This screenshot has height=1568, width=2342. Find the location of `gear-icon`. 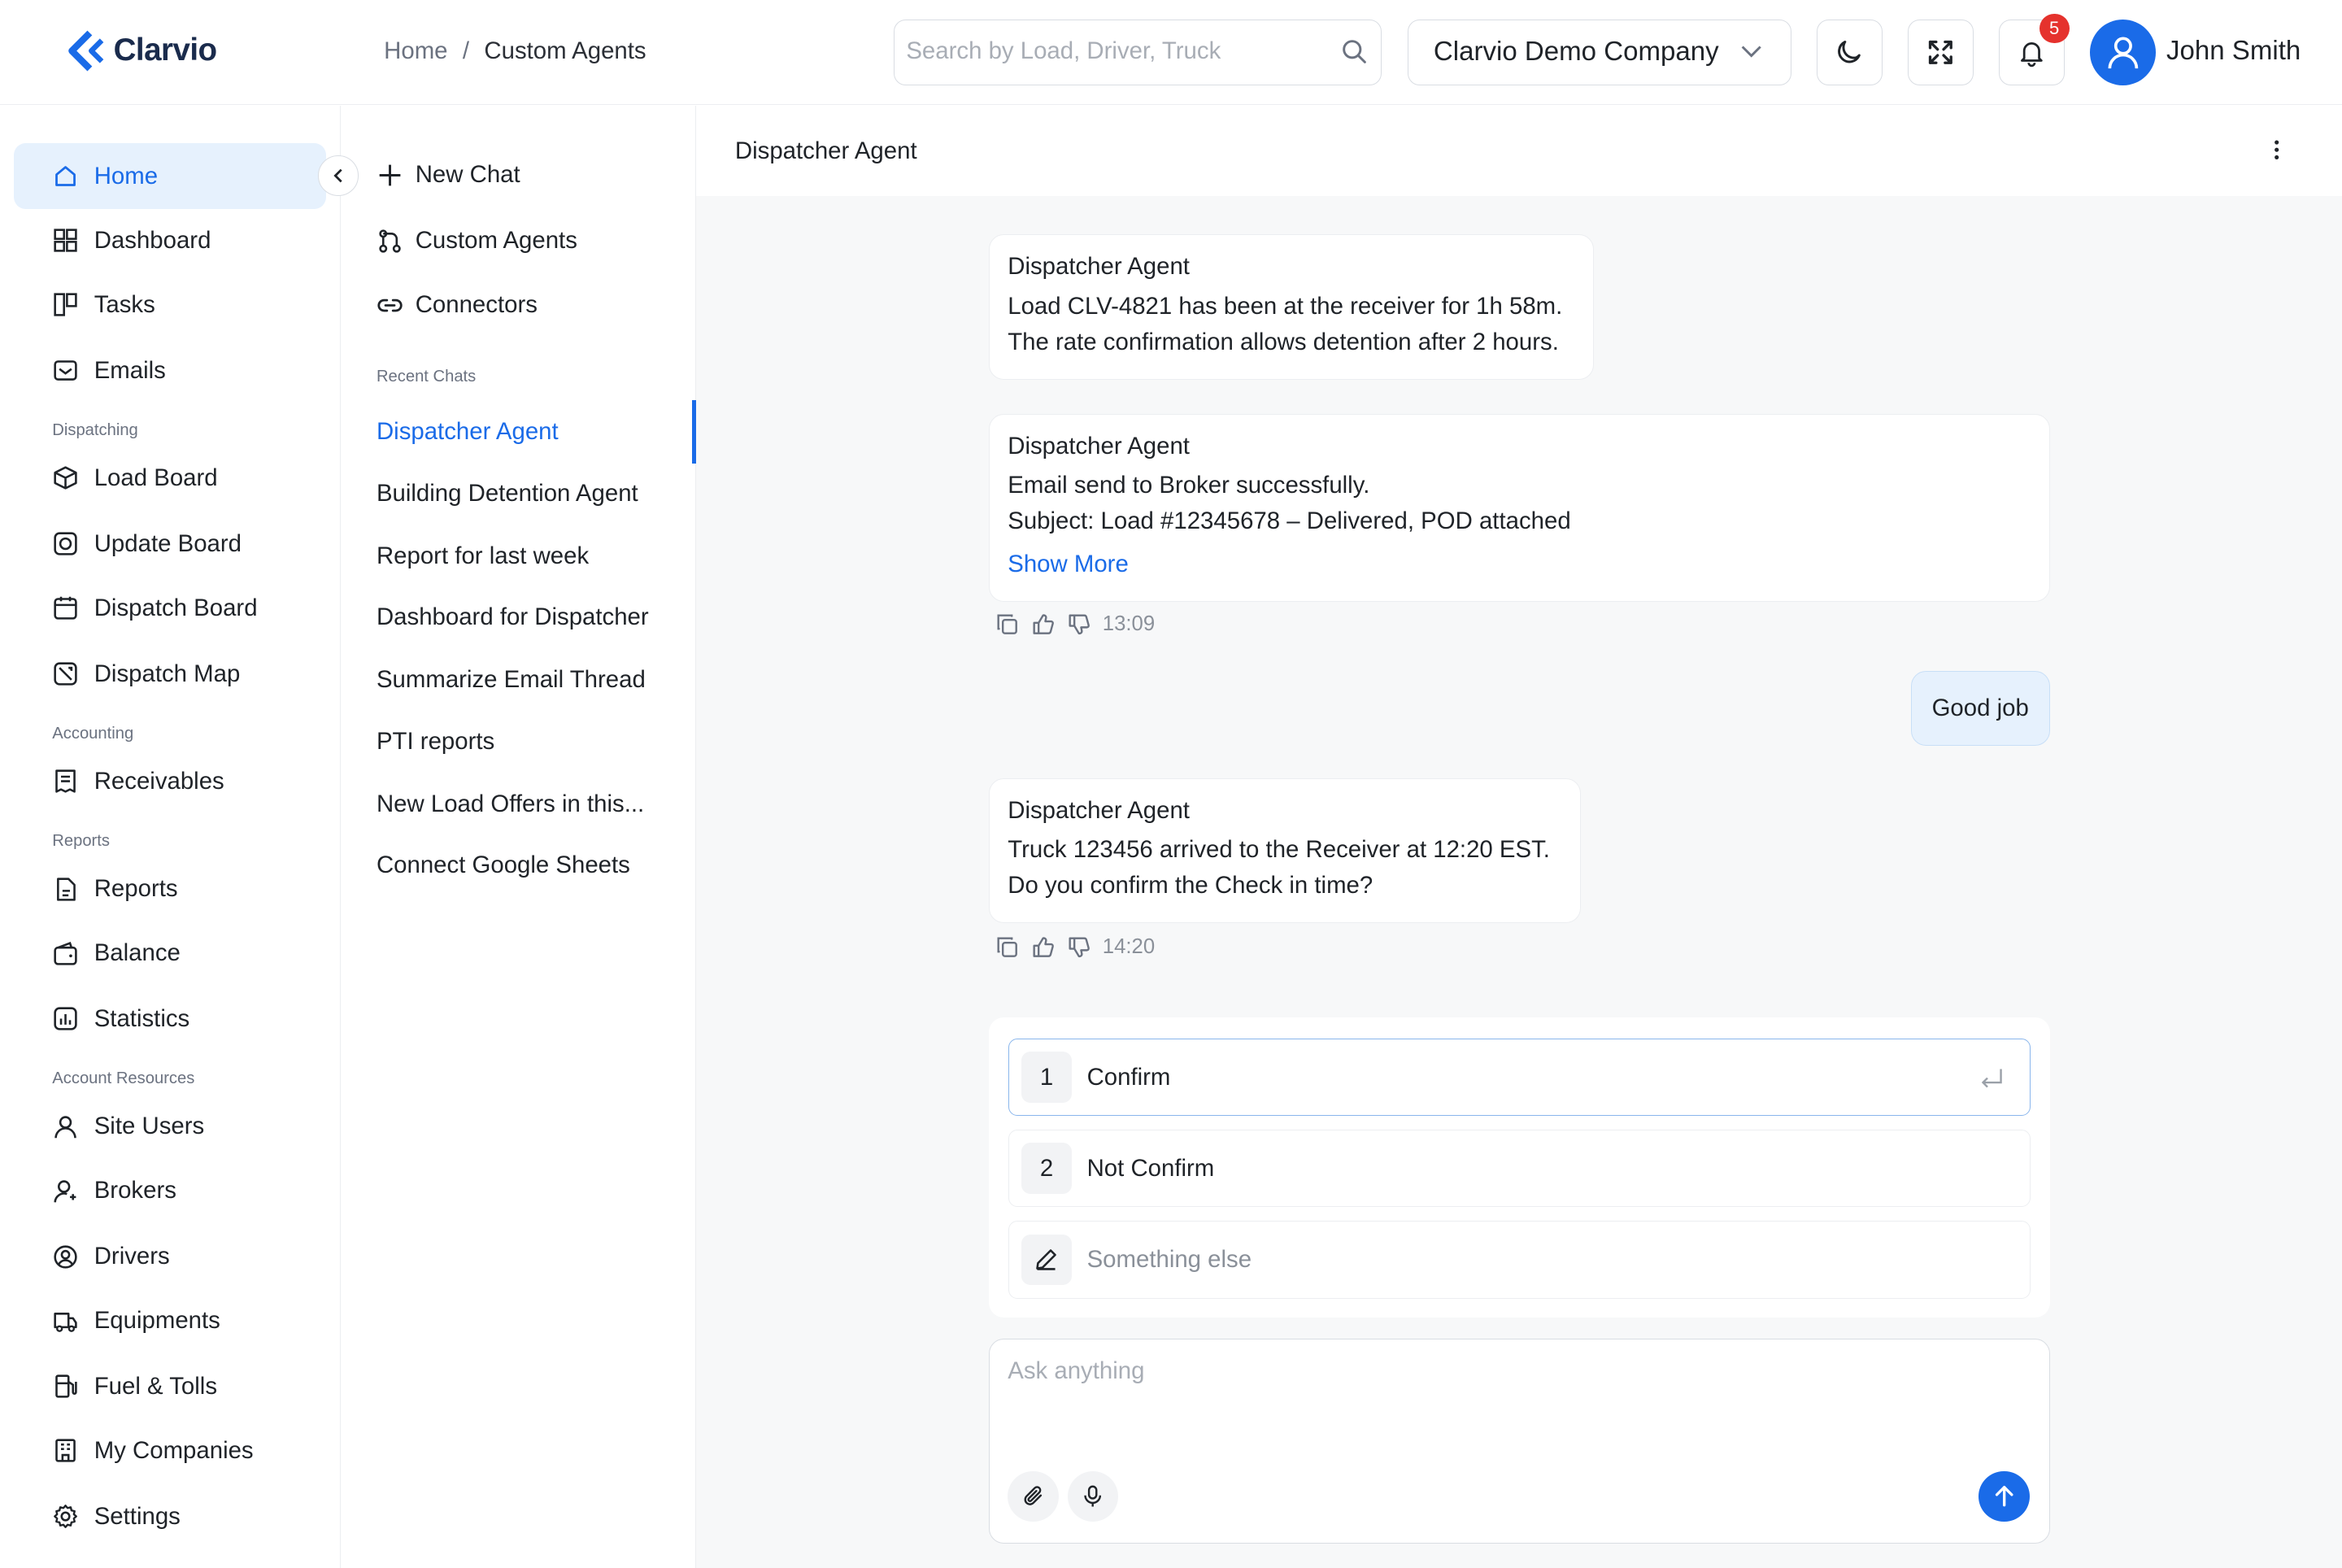

gear-icon is located at coordinates (66, 1516).